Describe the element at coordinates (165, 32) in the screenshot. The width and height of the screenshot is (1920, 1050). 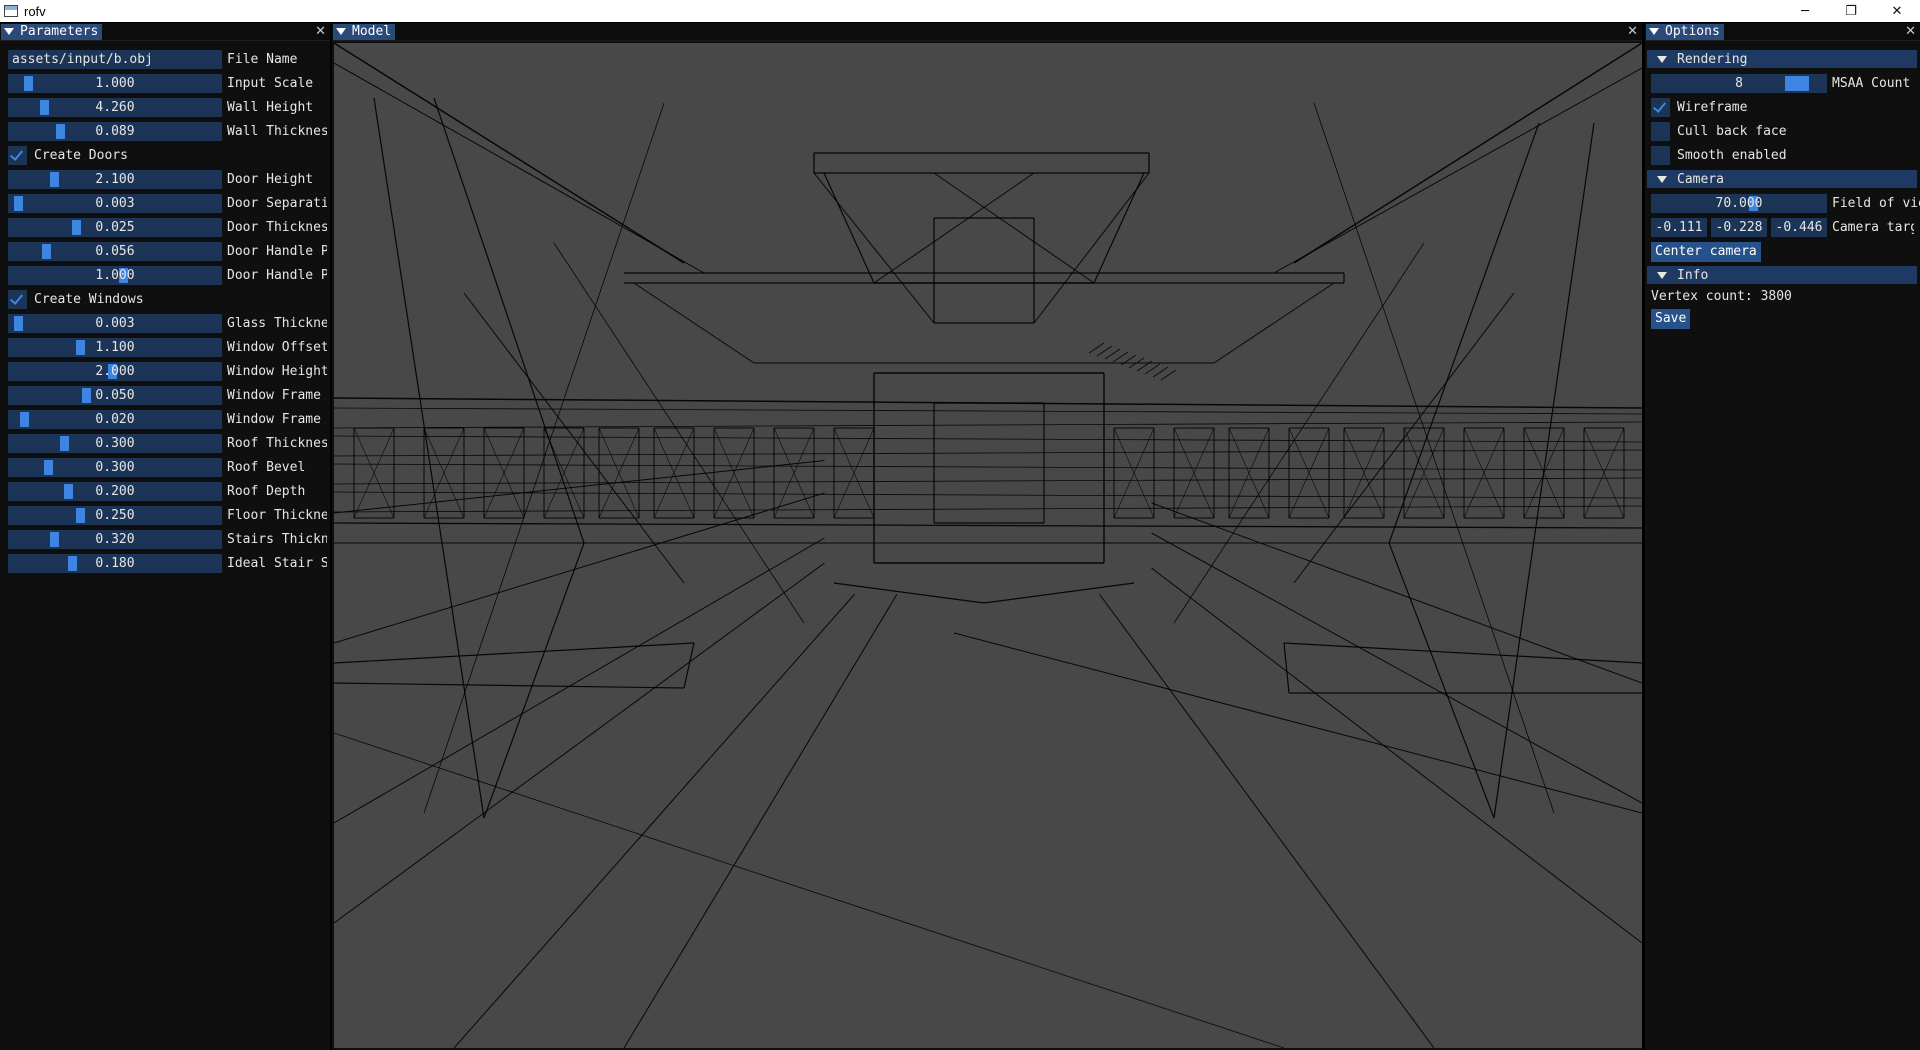
I see `parameters-titlebar: Parameters ✕` at that location.